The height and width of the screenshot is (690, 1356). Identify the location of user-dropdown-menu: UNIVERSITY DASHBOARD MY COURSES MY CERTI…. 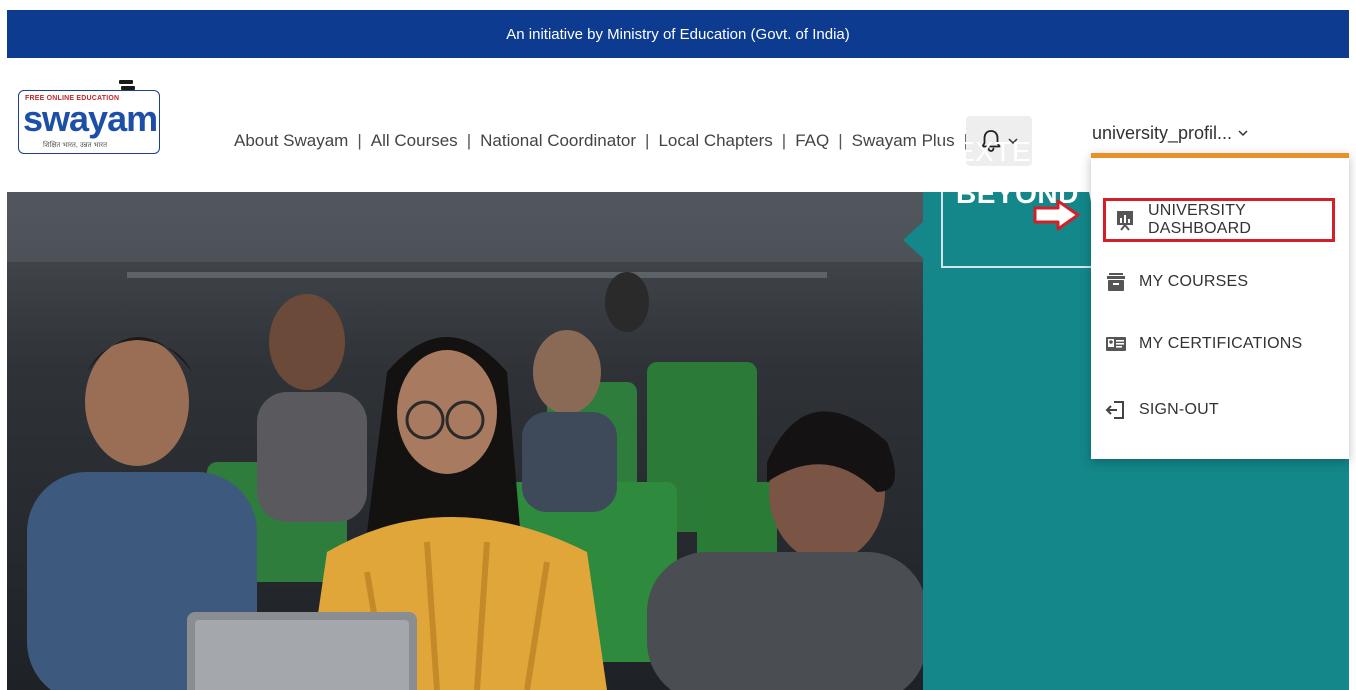
(1220, 306).